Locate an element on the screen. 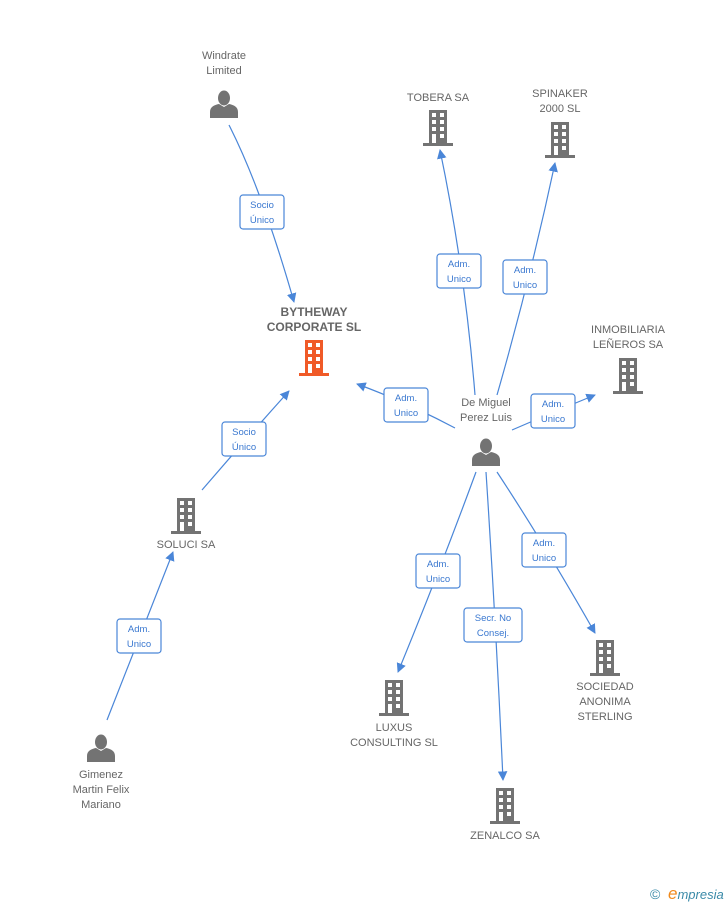 The image size is (728, 905). edge-demiguel-zenalco: Secr. No Consej. is located at coordinates (493, 626).